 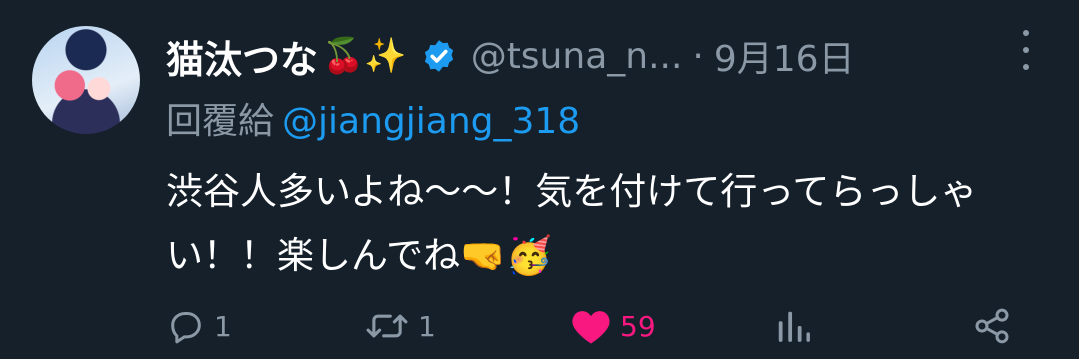 I want to click on share-icon, so click(x=992, y=326).